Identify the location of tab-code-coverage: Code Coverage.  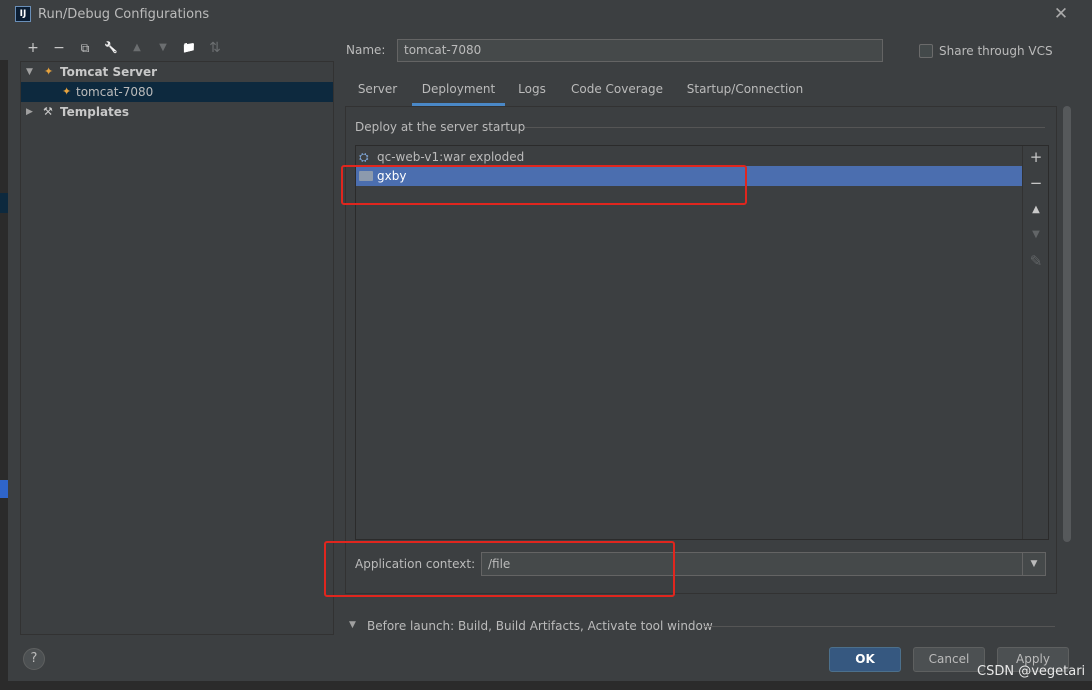
(617, 92).